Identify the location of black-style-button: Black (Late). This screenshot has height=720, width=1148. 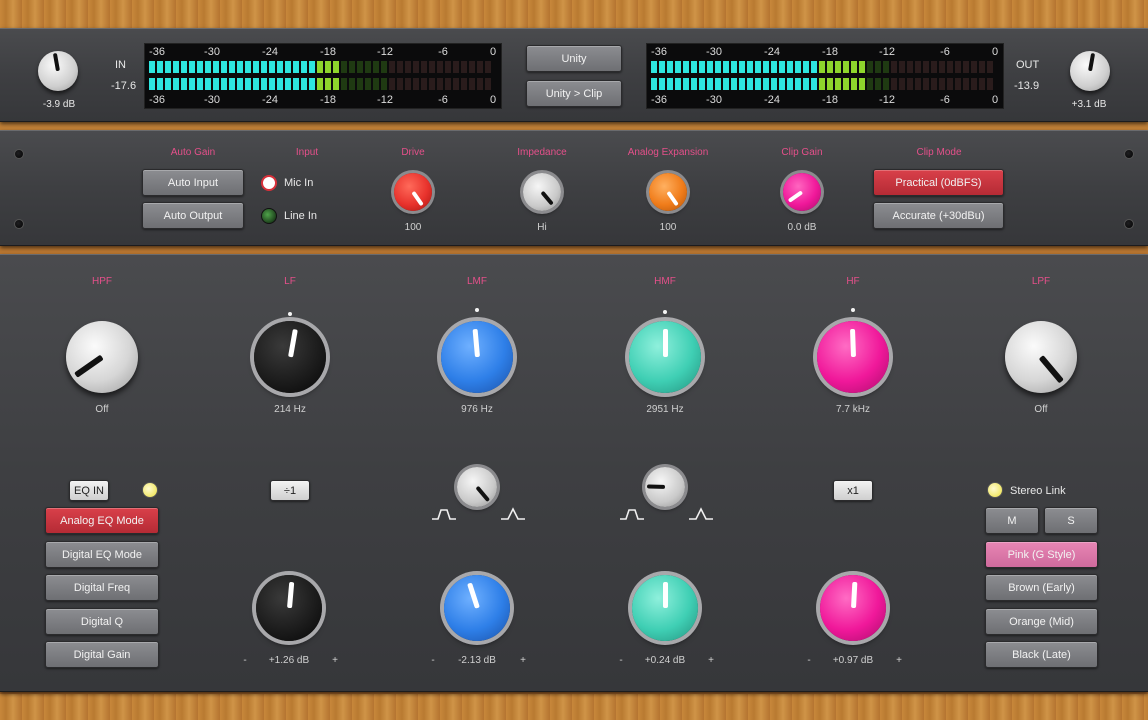
(1041, 654).